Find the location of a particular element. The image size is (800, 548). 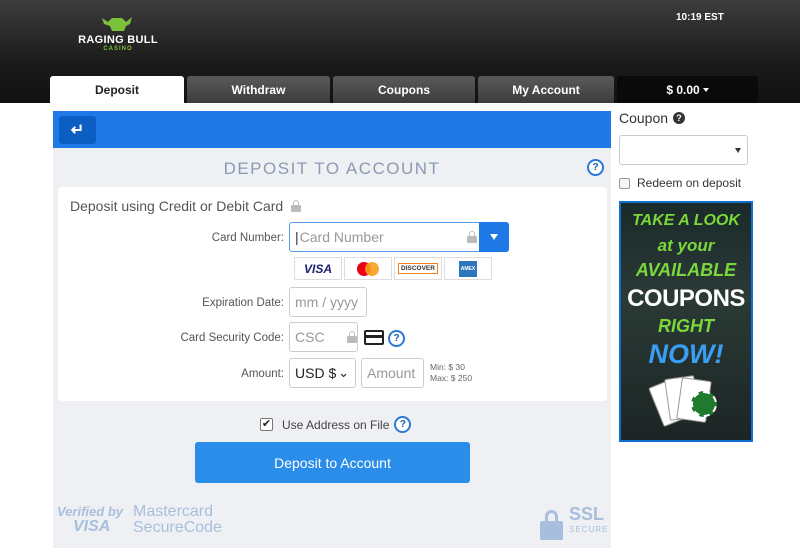

tab-deposit: Deposit is located at coordinates (117, 89).